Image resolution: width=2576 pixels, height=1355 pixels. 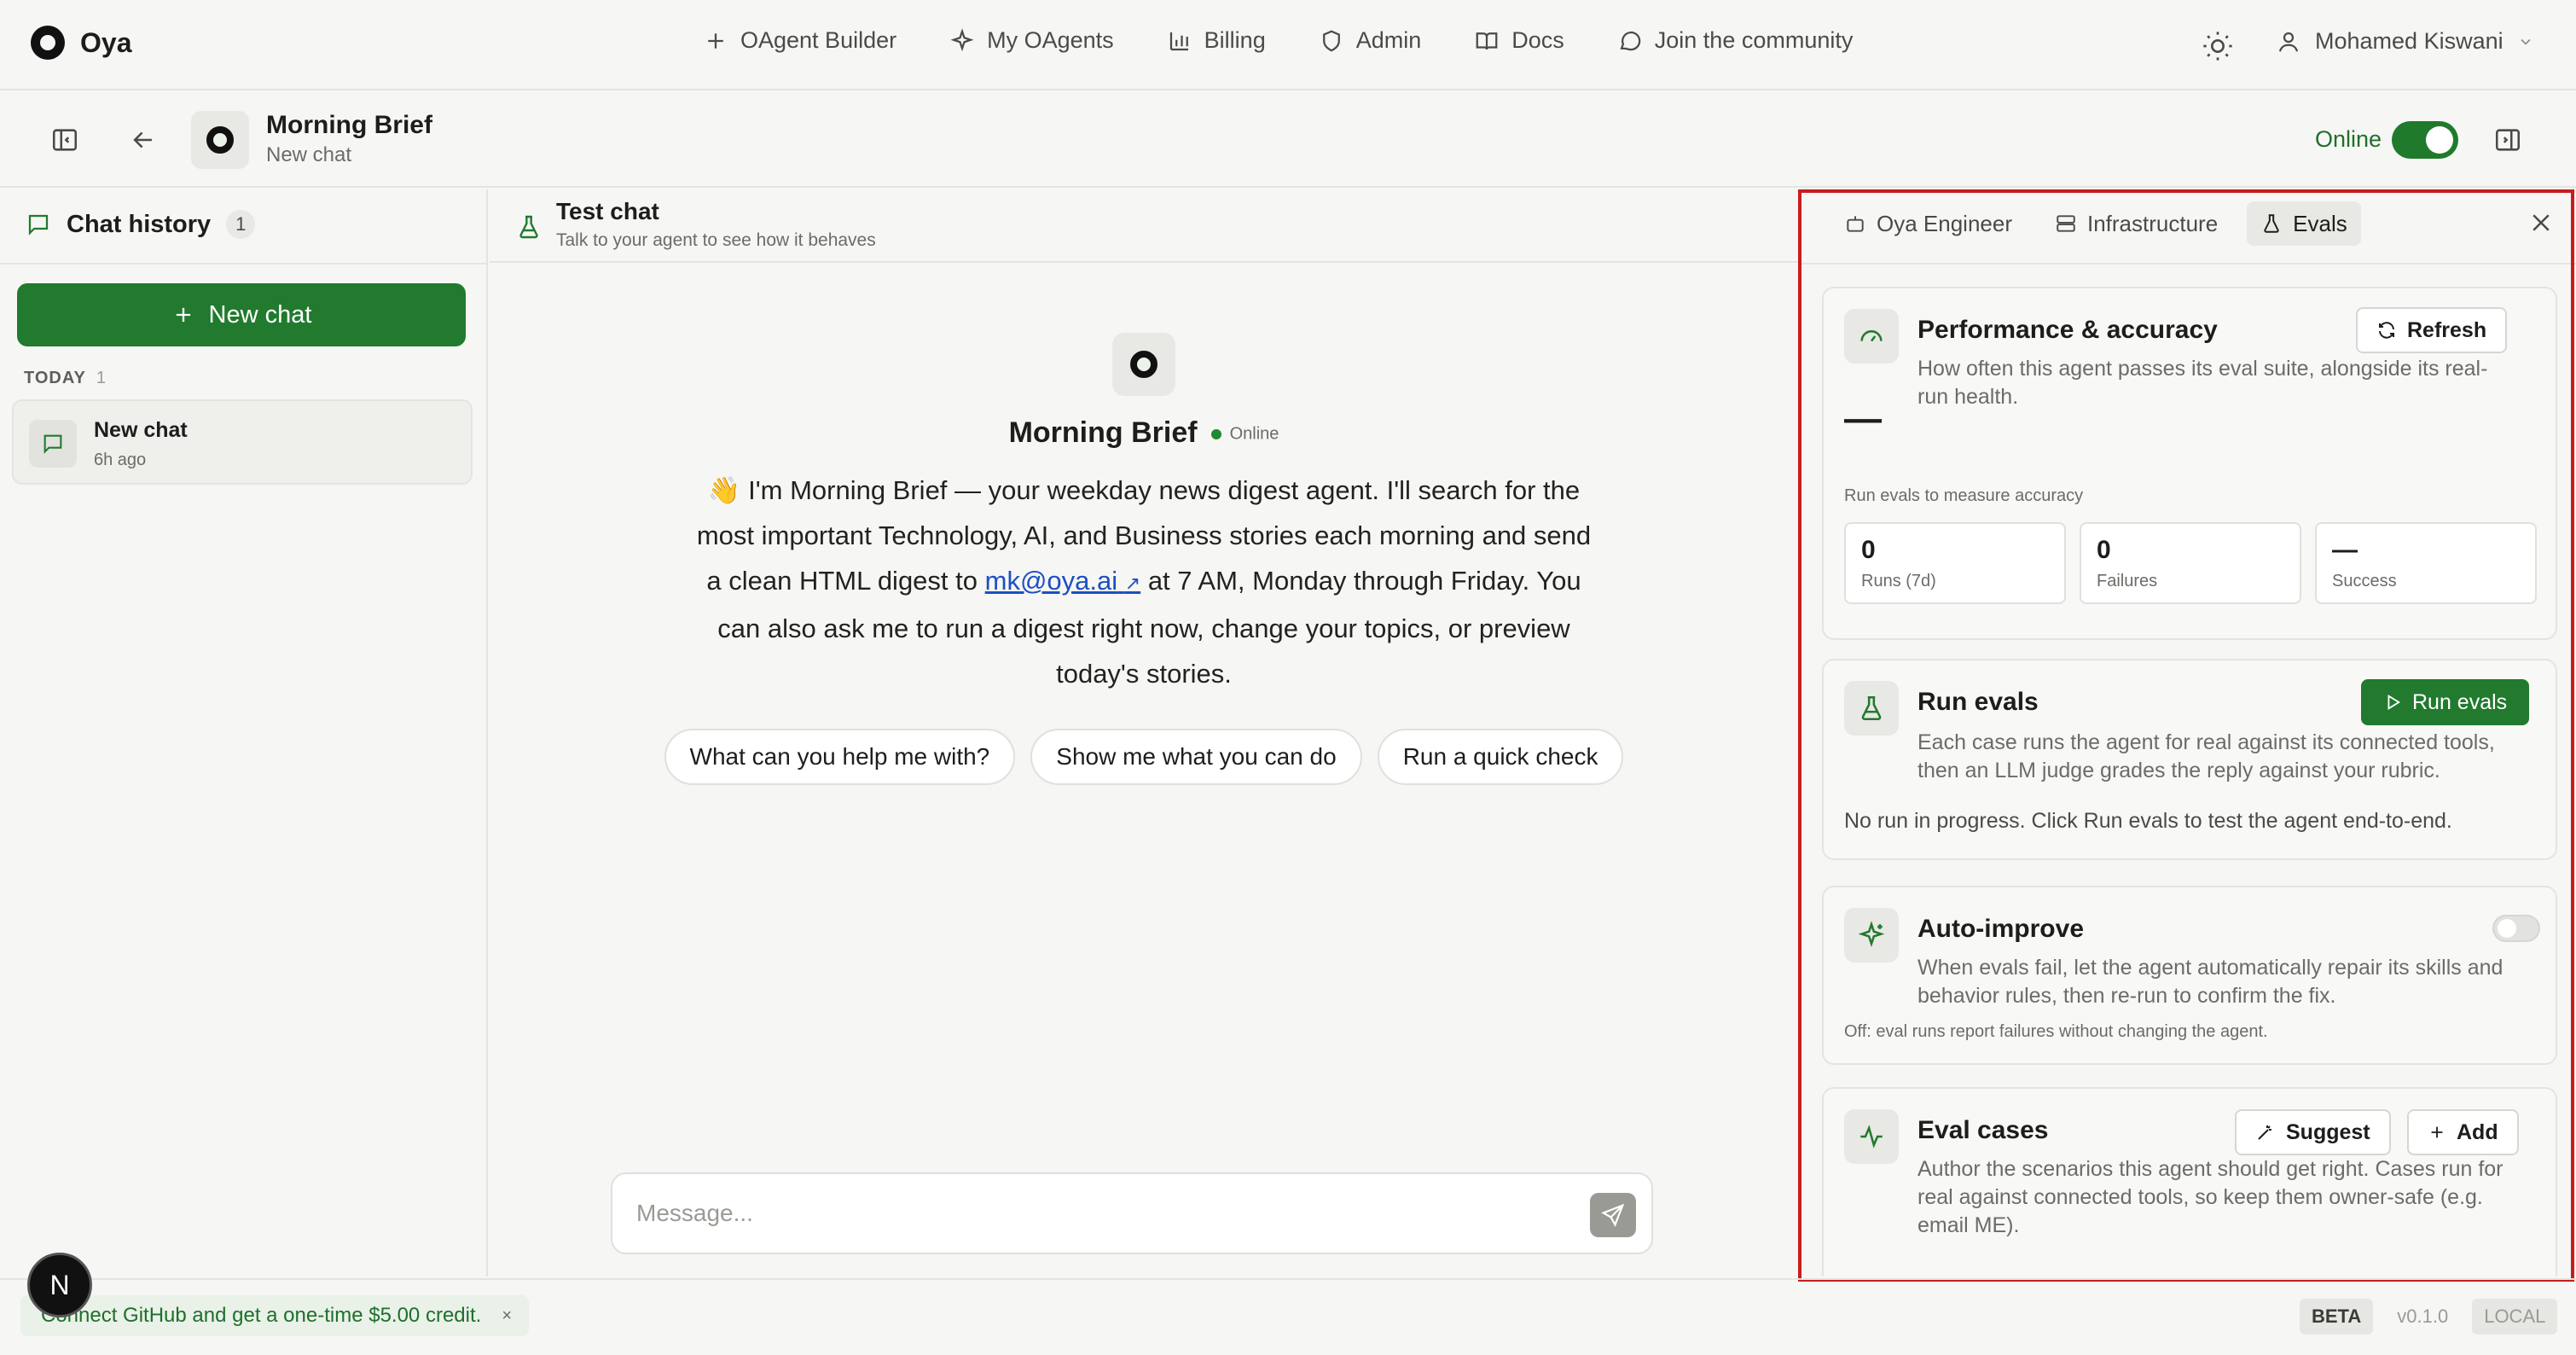 What do you see at coordinates (1051, 581) in the screenshot?
I see `email-link-text: mk@oya.ai` at bounding box center [1051, 581].